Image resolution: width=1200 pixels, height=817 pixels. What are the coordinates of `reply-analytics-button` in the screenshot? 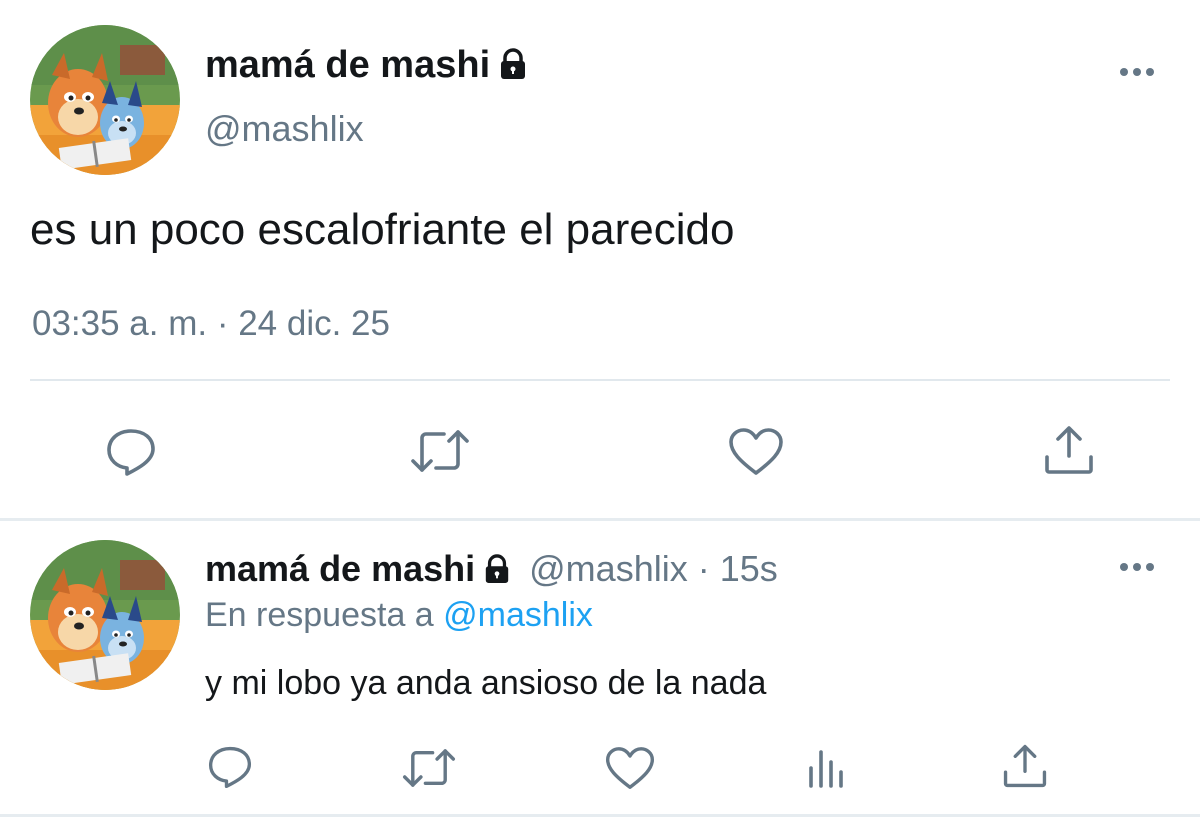 It's located at (827, 769).